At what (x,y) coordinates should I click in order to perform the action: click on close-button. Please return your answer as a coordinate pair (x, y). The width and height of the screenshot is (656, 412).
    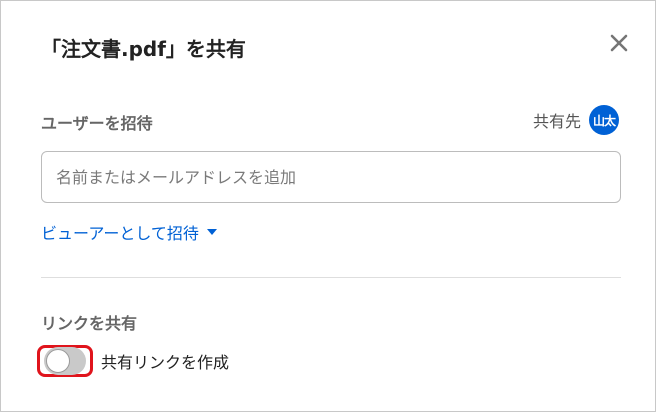
    Looking at the image, I should click on (619, 43).